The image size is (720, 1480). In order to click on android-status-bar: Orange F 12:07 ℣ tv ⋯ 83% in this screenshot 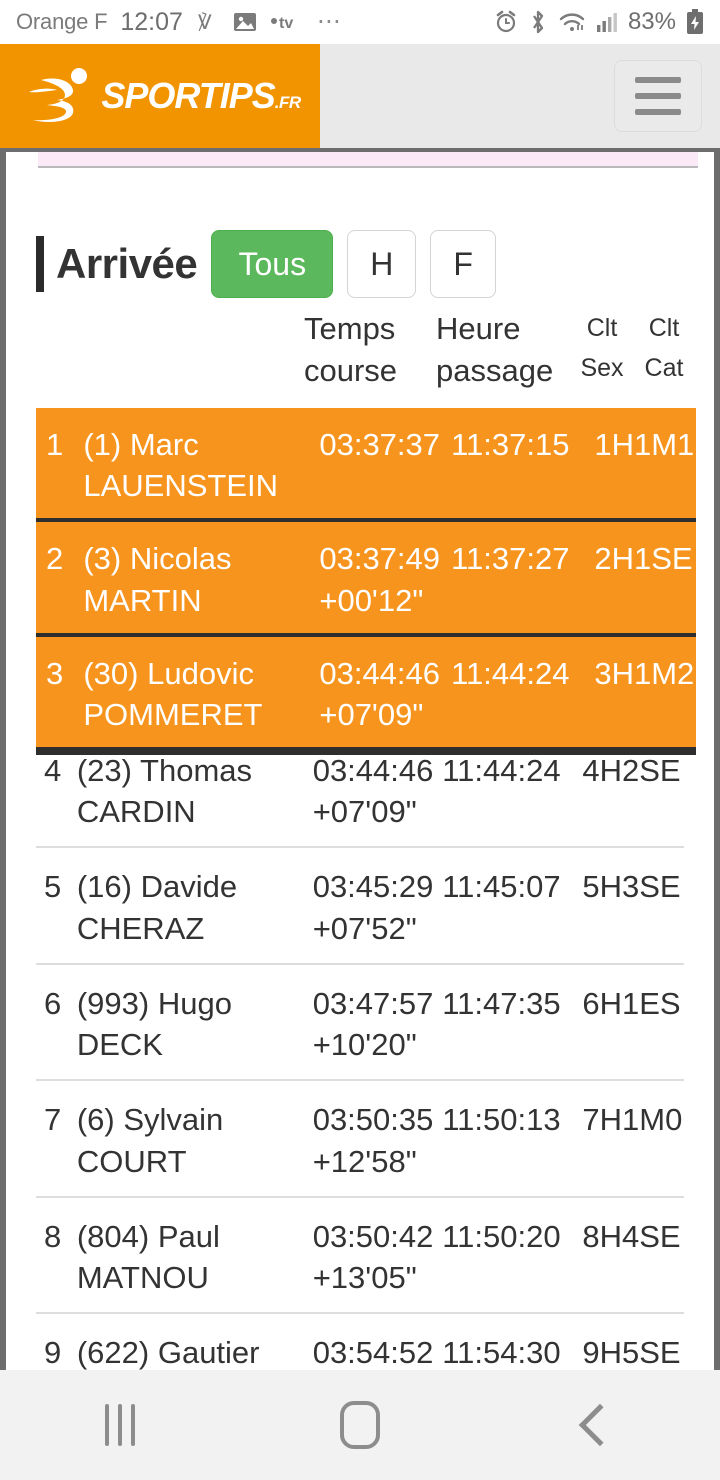, I will do `click(360, 22)`.